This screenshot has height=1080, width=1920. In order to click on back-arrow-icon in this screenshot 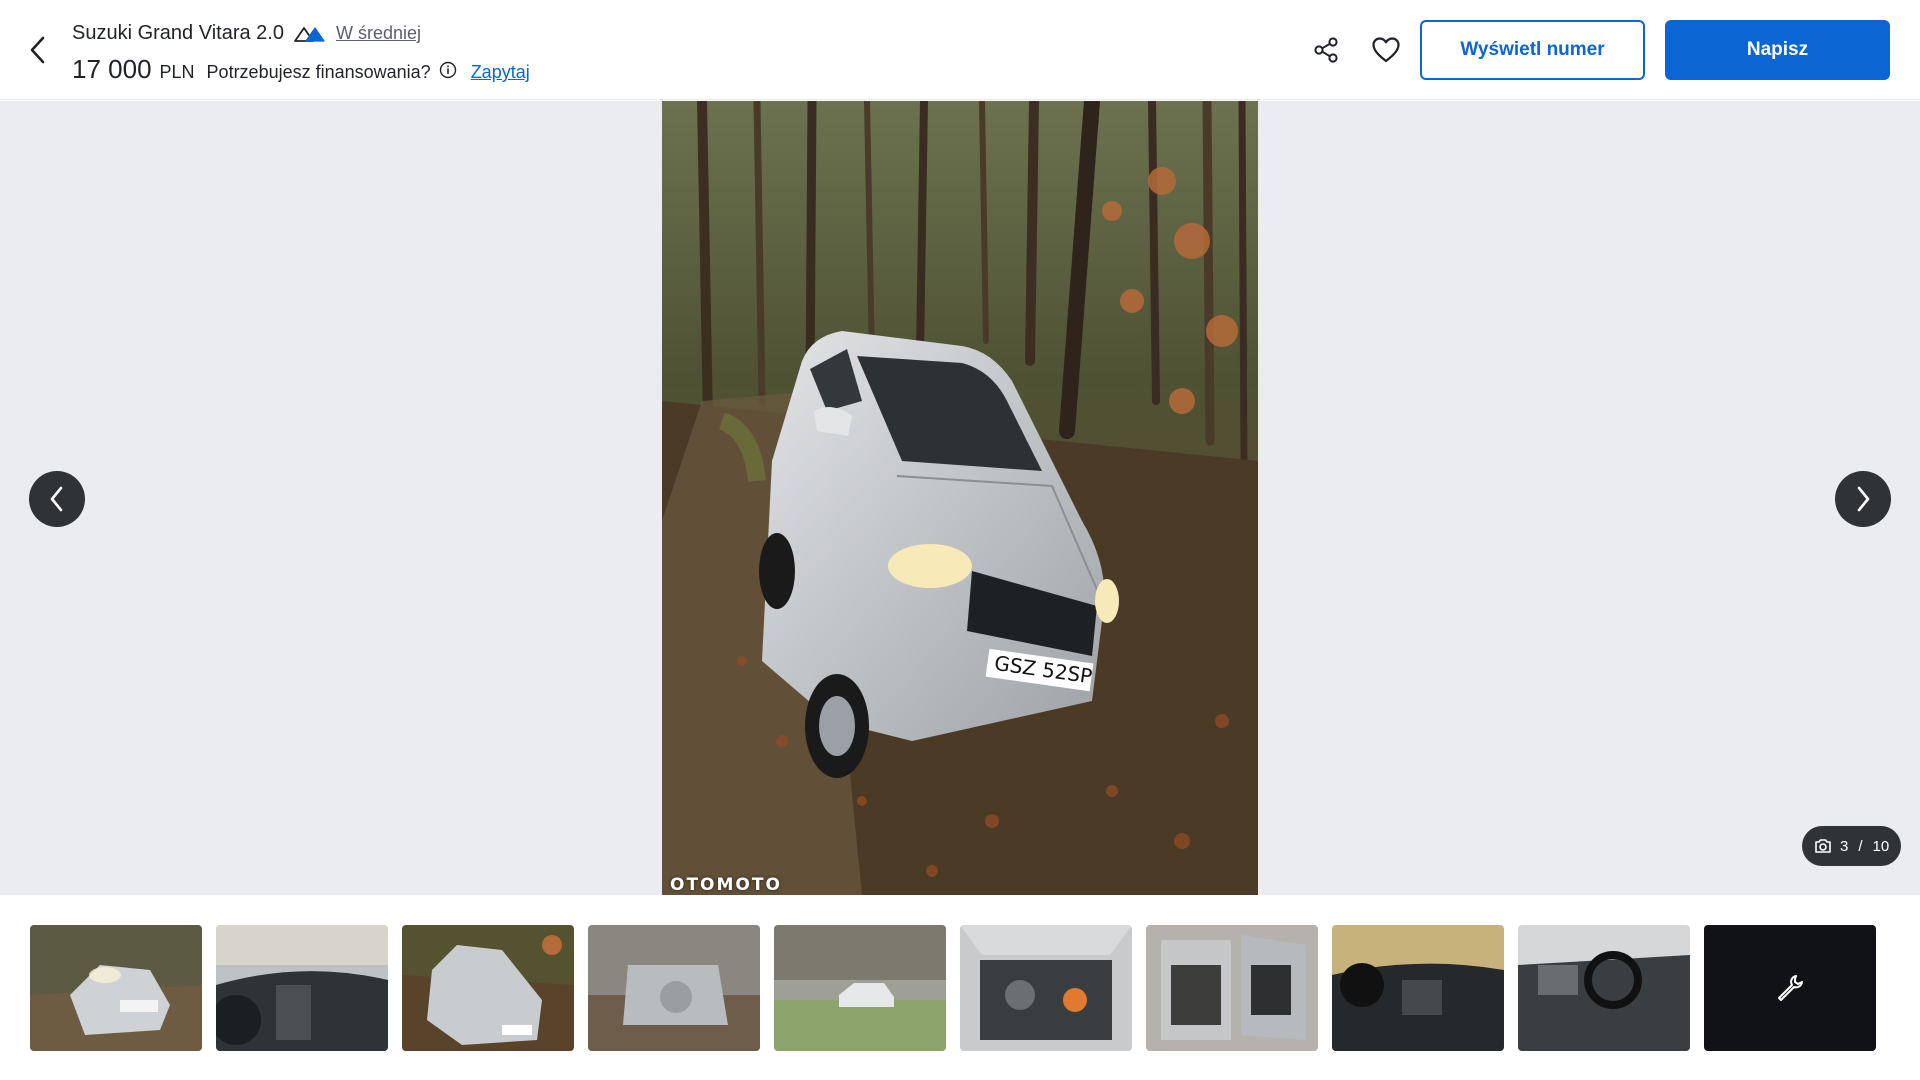, I will do `click(37, 50)`.